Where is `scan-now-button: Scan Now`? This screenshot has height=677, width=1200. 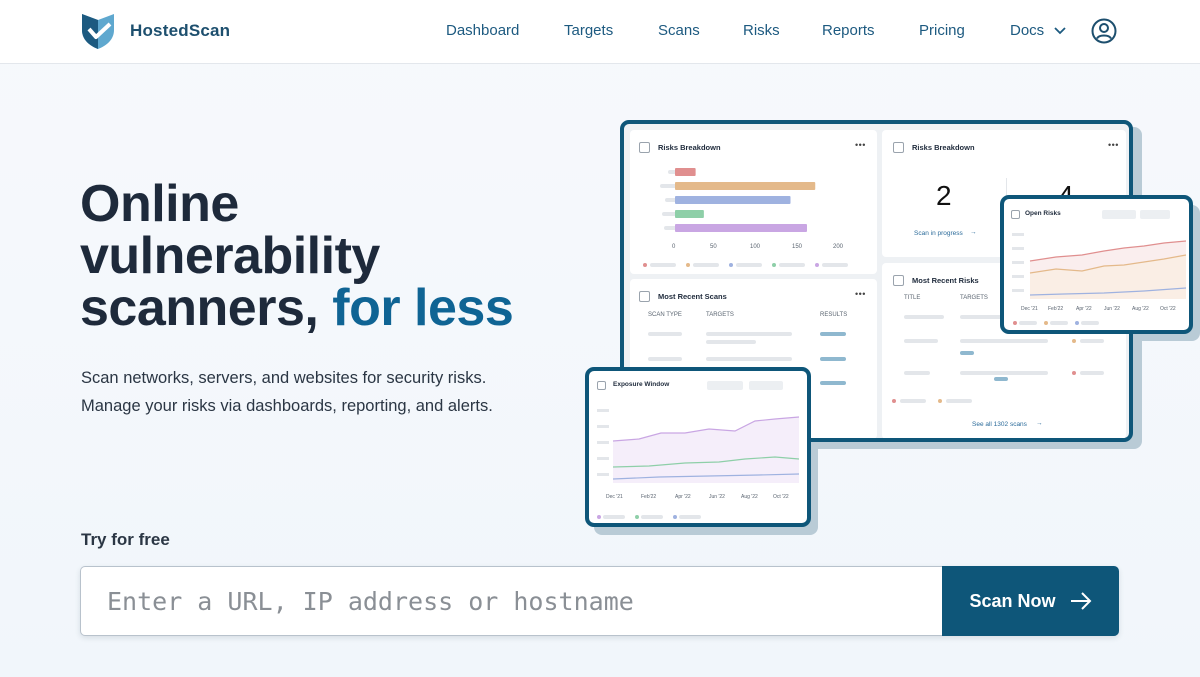
scan-now-button: Scan Now is located at coordinates (1030, 601).